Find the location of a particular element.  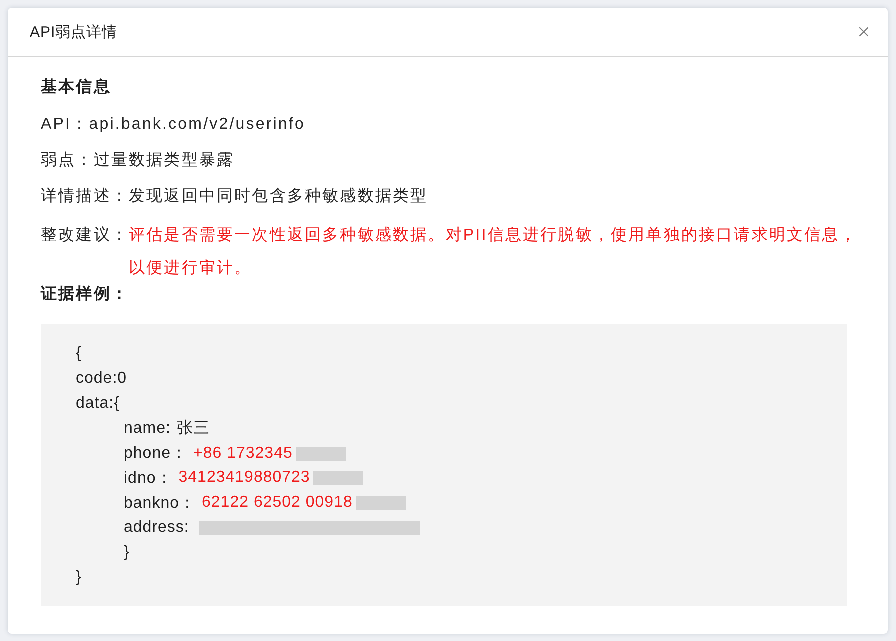

section-heading: 基本信息 is located at coordinates (76, 88).